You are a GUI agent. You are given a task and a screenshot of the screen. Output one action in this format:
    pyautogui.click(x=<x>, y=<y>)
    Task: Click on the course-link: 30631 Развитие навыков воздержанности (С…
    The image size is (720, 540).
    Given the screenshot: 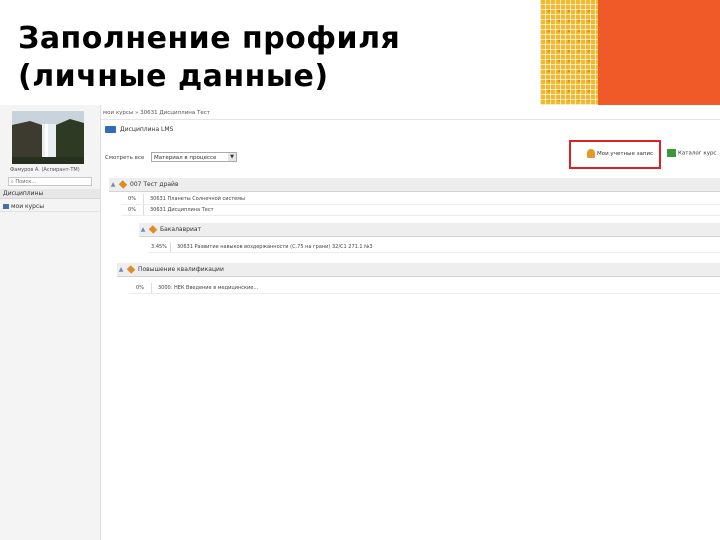 What is the action you would take?
    pyautogui.click(x=275, y=247)
    